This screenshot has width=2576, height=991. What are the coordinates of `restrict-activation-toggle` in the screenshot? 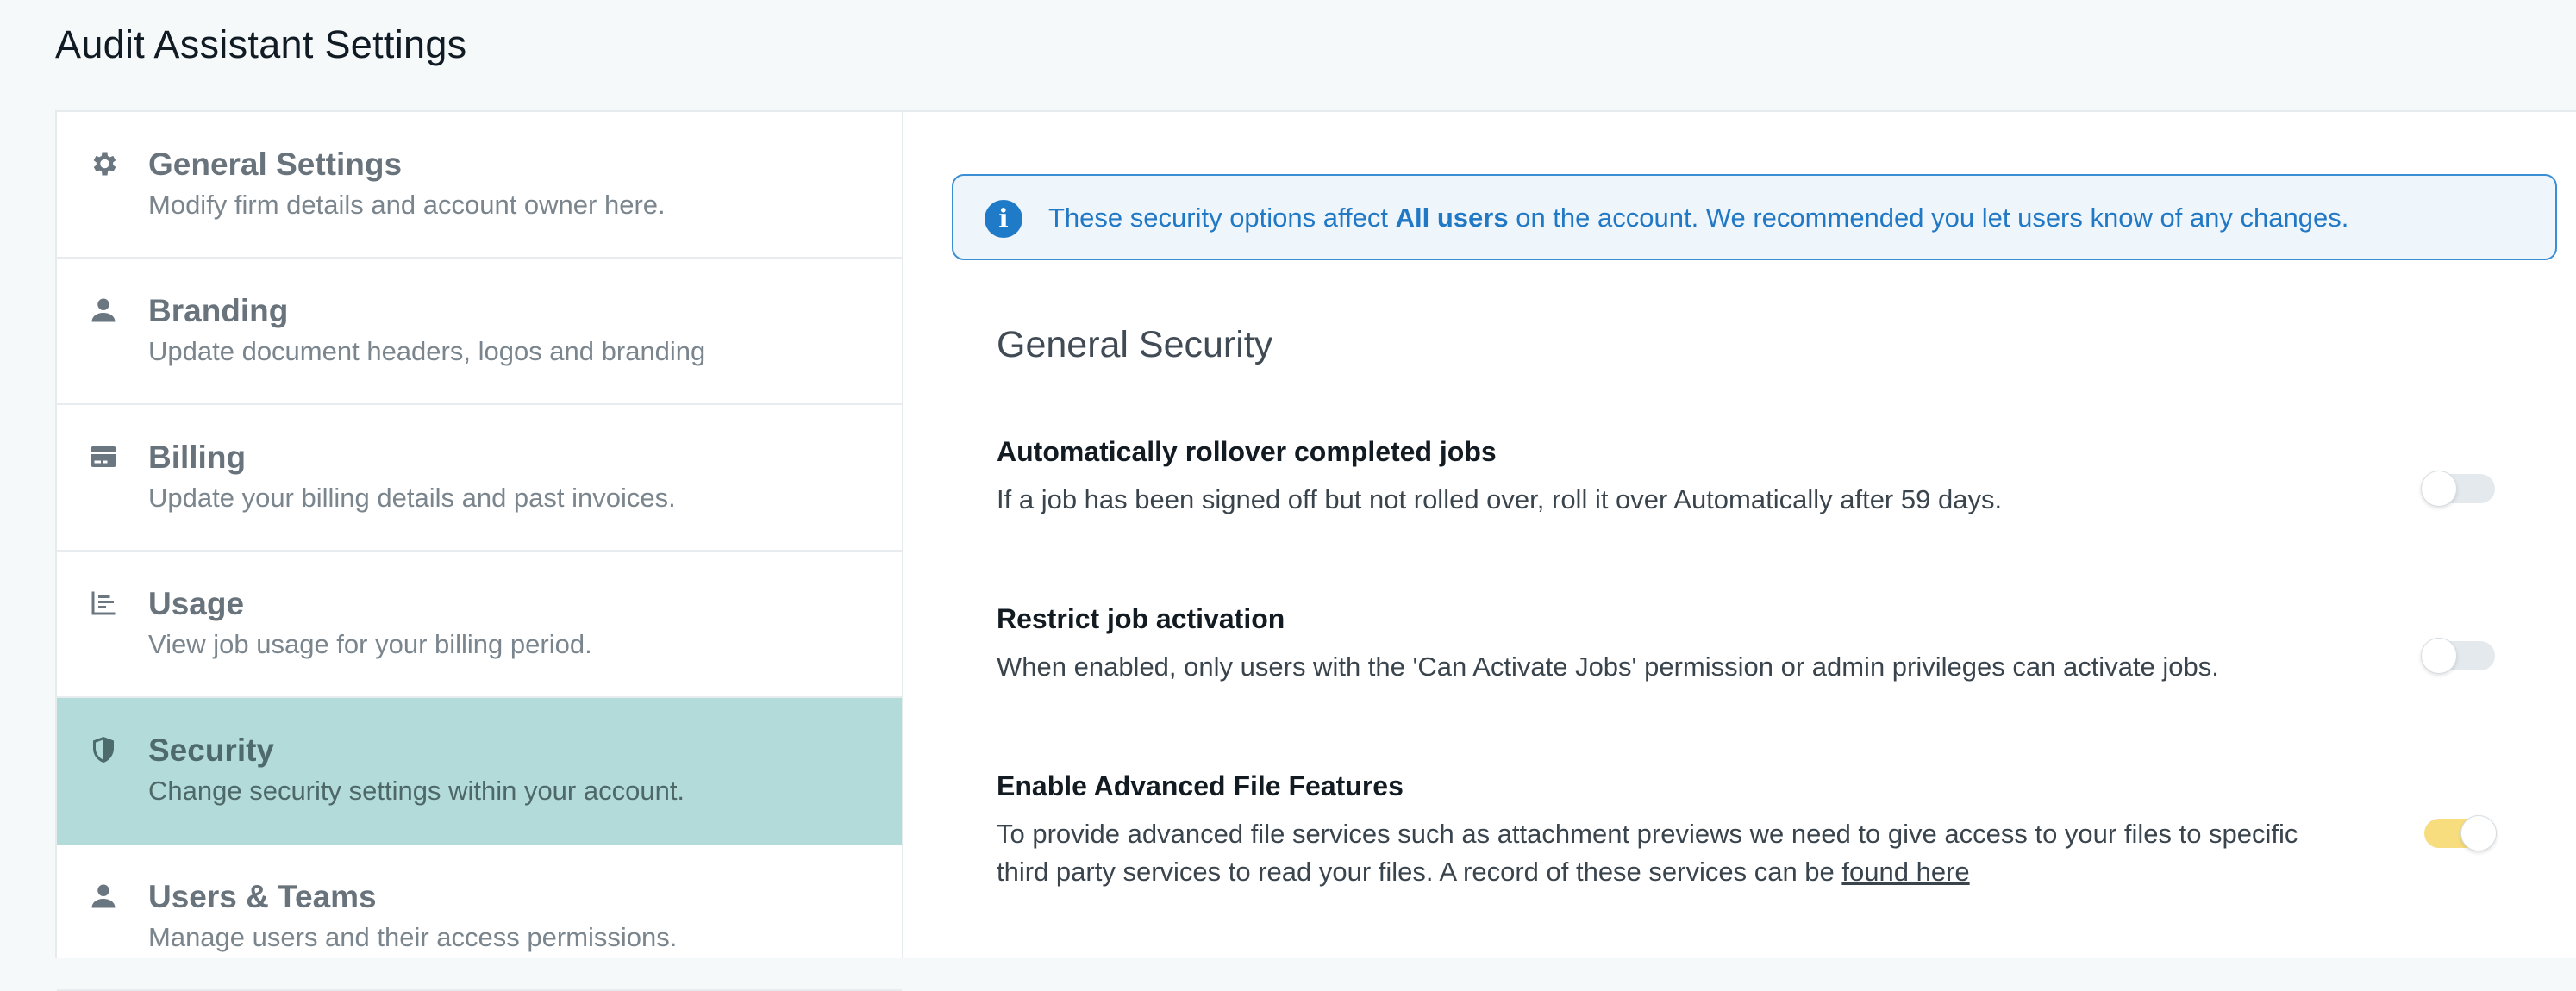 It's located at (2458, 656).